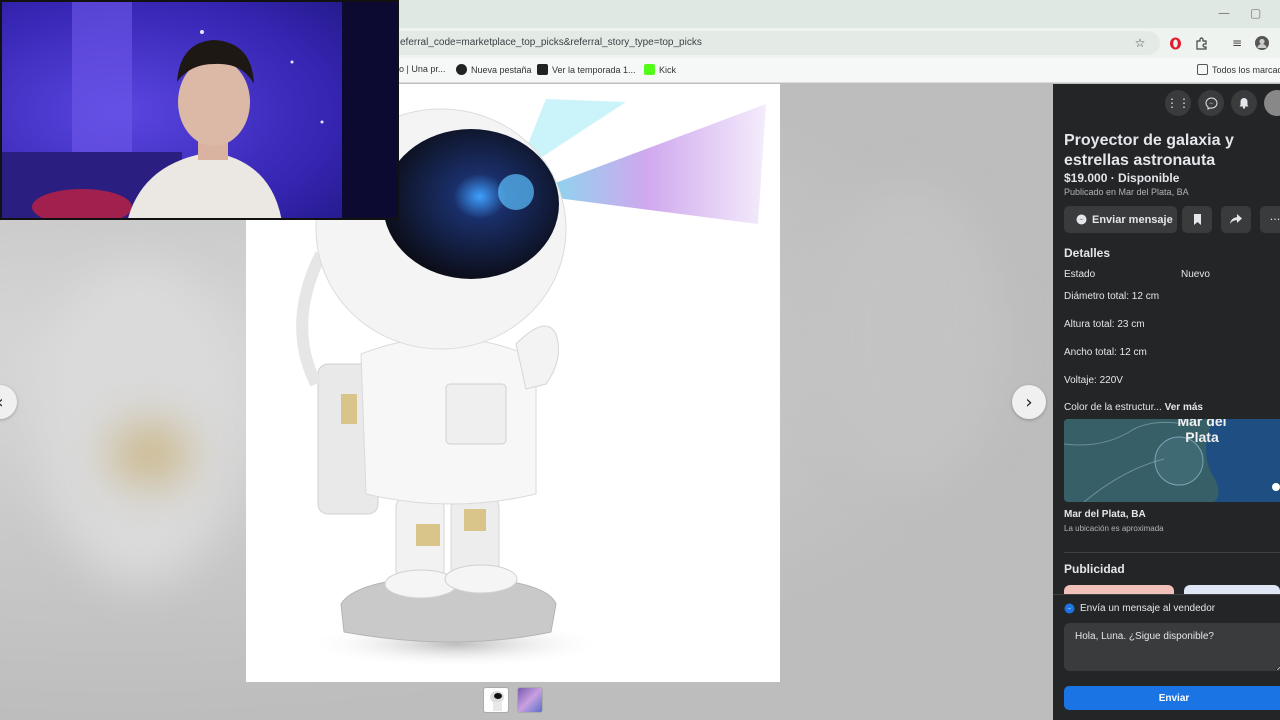  What do you see at coordinates (1132, 219) in the screenshot?
I see `send-message-label: Enviar mensaje` at bounding box center [1132, 219].